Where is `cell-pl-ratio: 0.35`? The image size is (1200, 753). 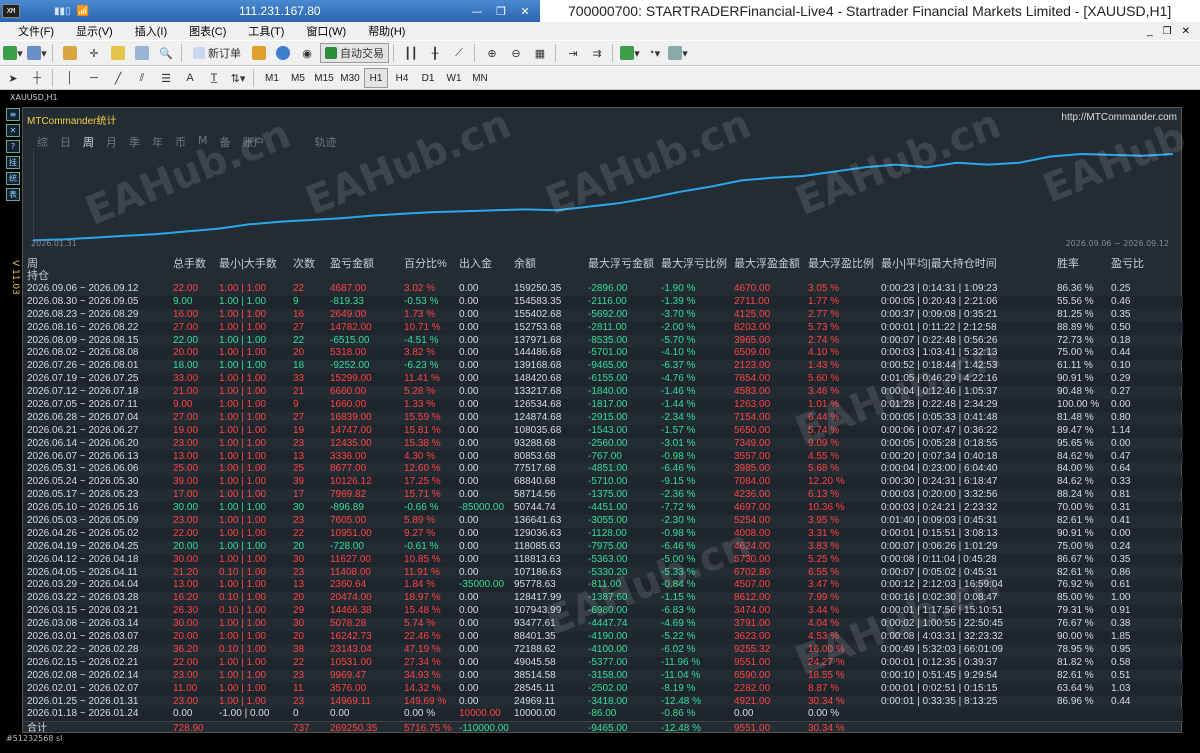 cell-pl-ratio: 0.35 is located at coordinates (1121, 559).